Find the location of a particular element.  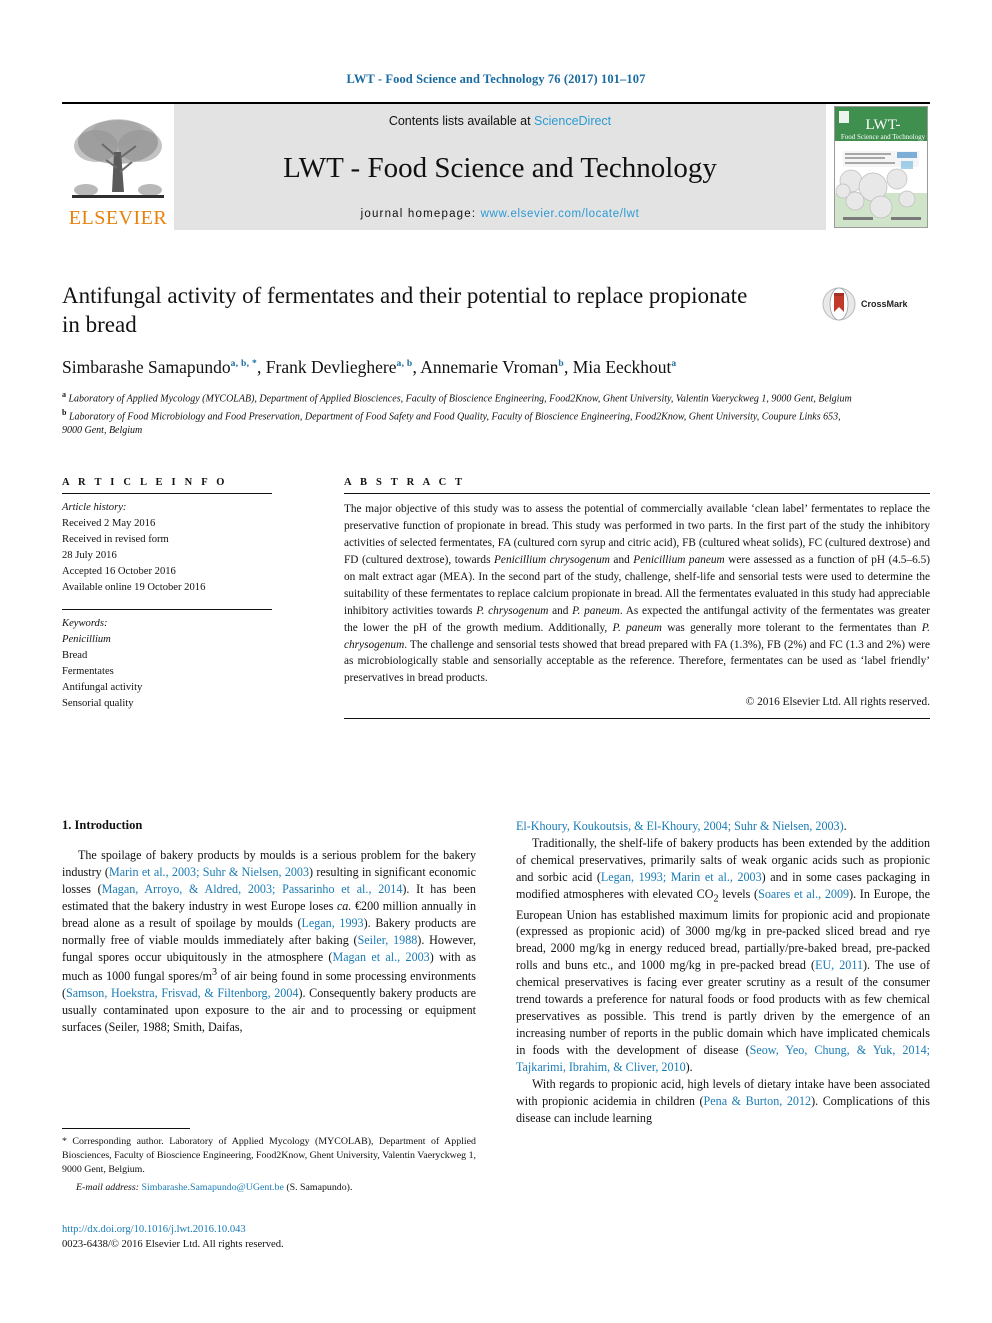

journal-cover-image: LWT- Food Science and Technology is located at coordinates (881, 167).